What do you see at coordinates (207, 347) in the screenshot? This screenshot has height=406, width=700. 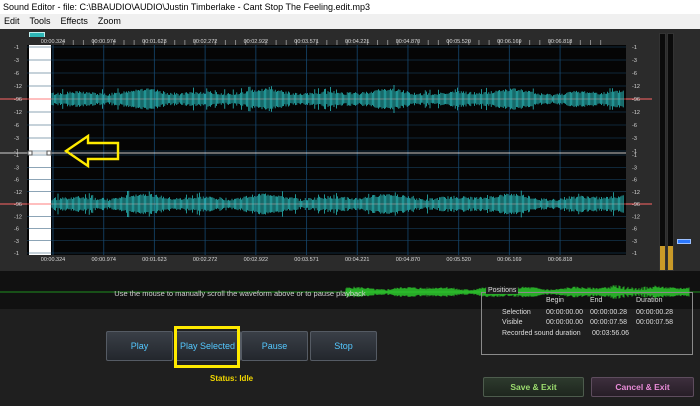 I see `highlight-box` at bounding box center [207, 347].